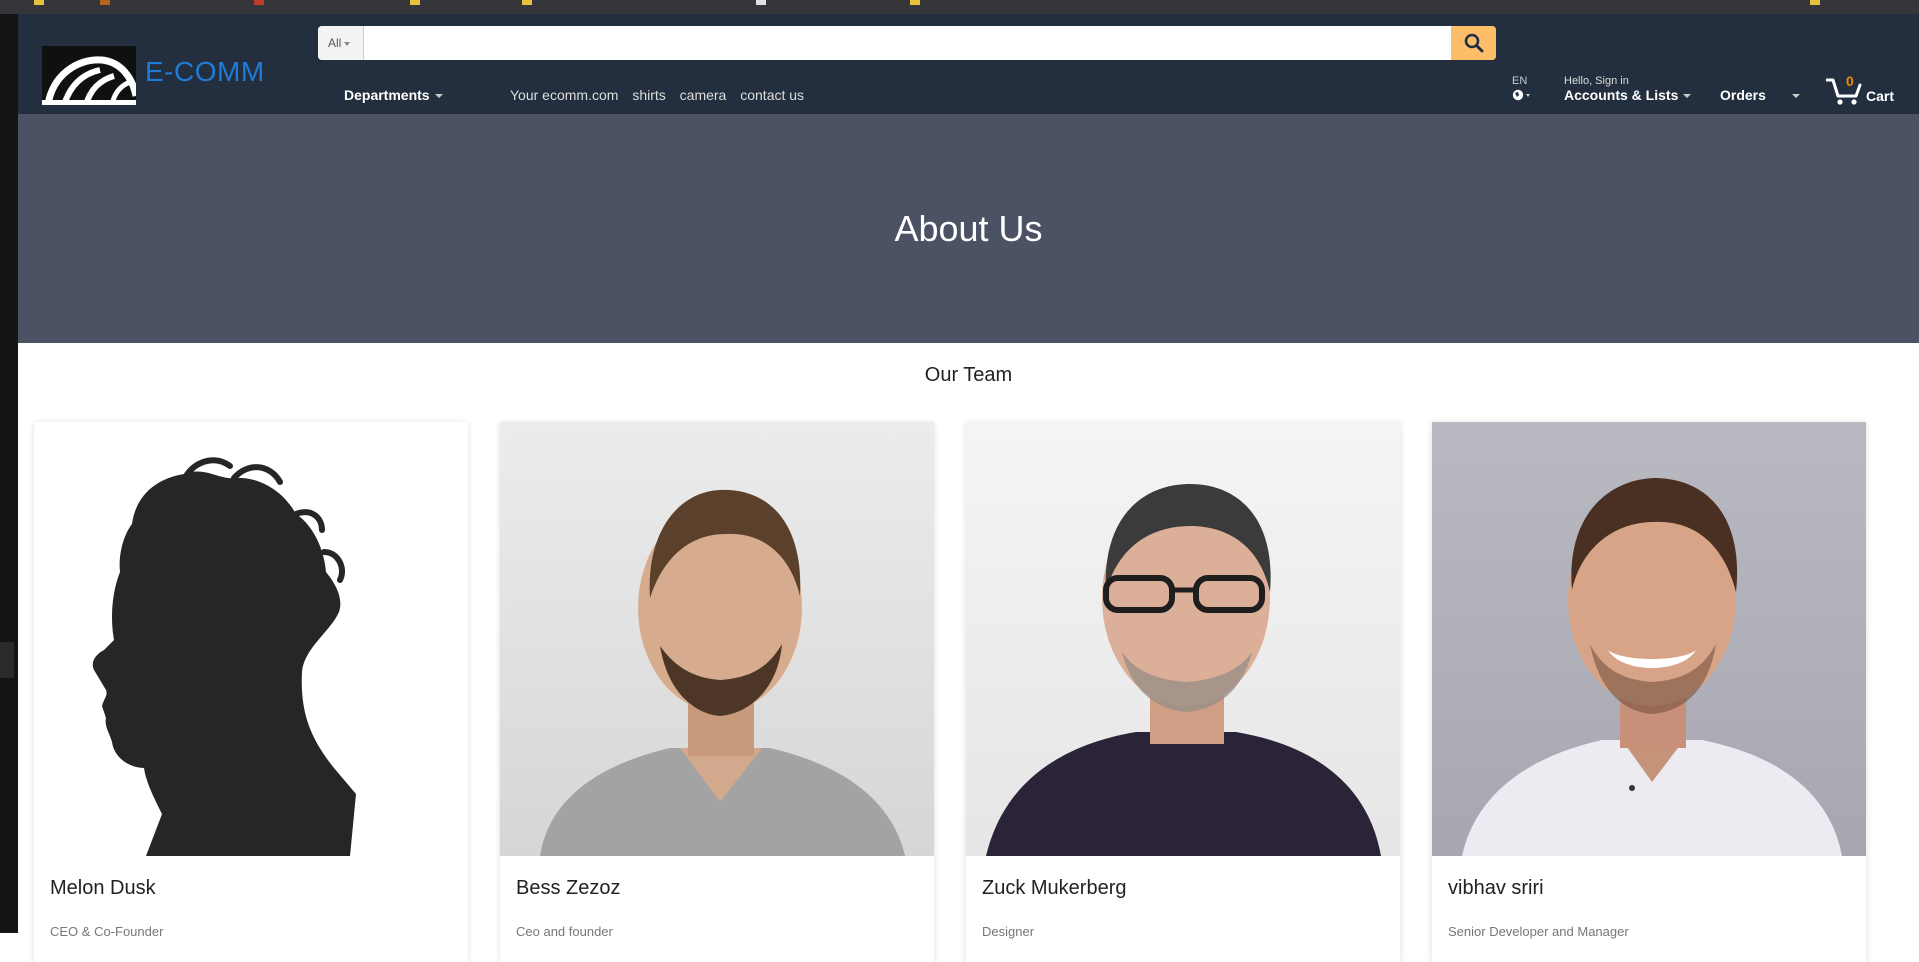 The width and height of the screenshot is (1919, 962). I want to click on nav-link: camera, so click(703, 95).